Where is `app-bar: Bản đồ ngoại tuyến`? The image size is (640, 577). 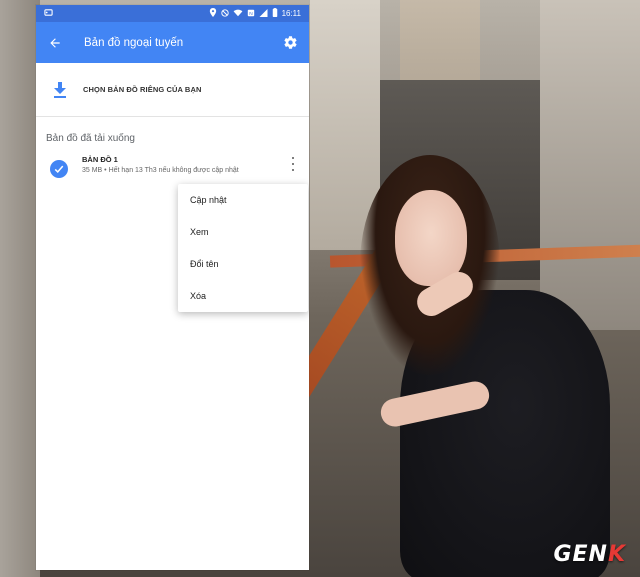
app-bar: Bản đồ ngoại tuyến is located at coordinates (172, 42).